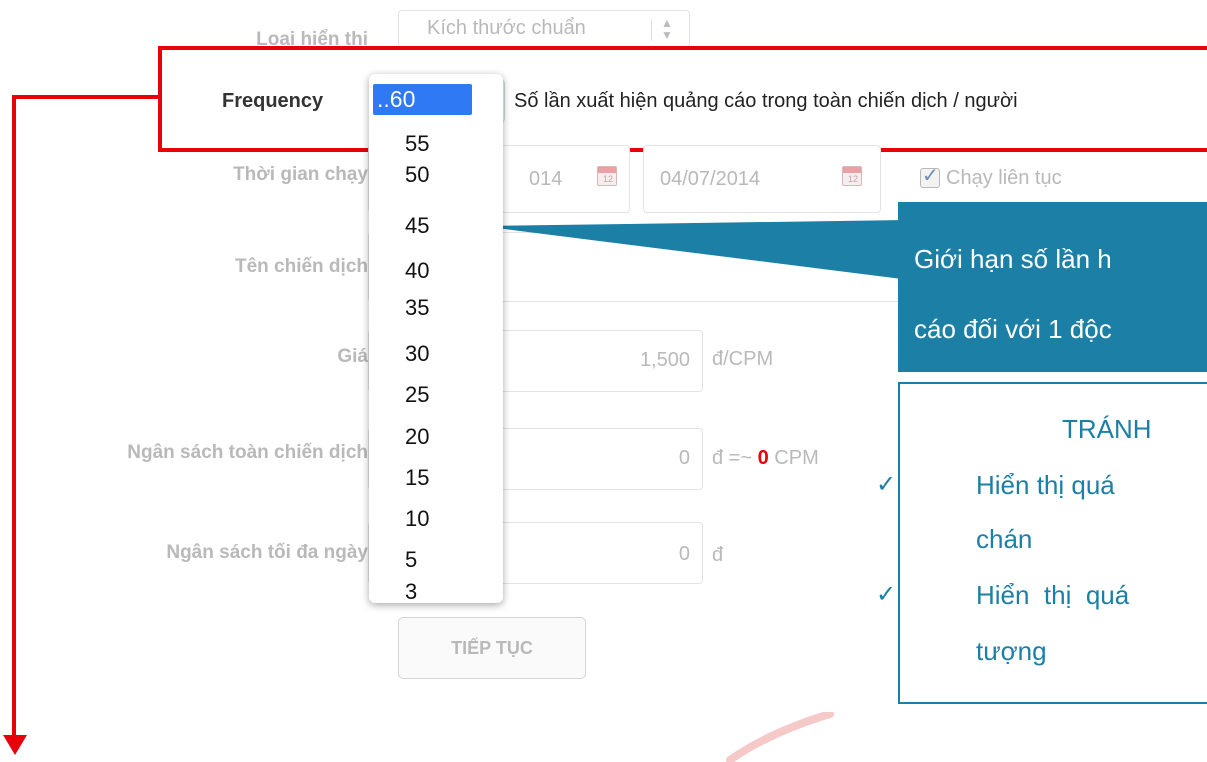 The width and height of the screenshot is (1207, 762). I want to click on display-type-select: Kích thước chuẩn ▲ ▼, so click(544, 29).